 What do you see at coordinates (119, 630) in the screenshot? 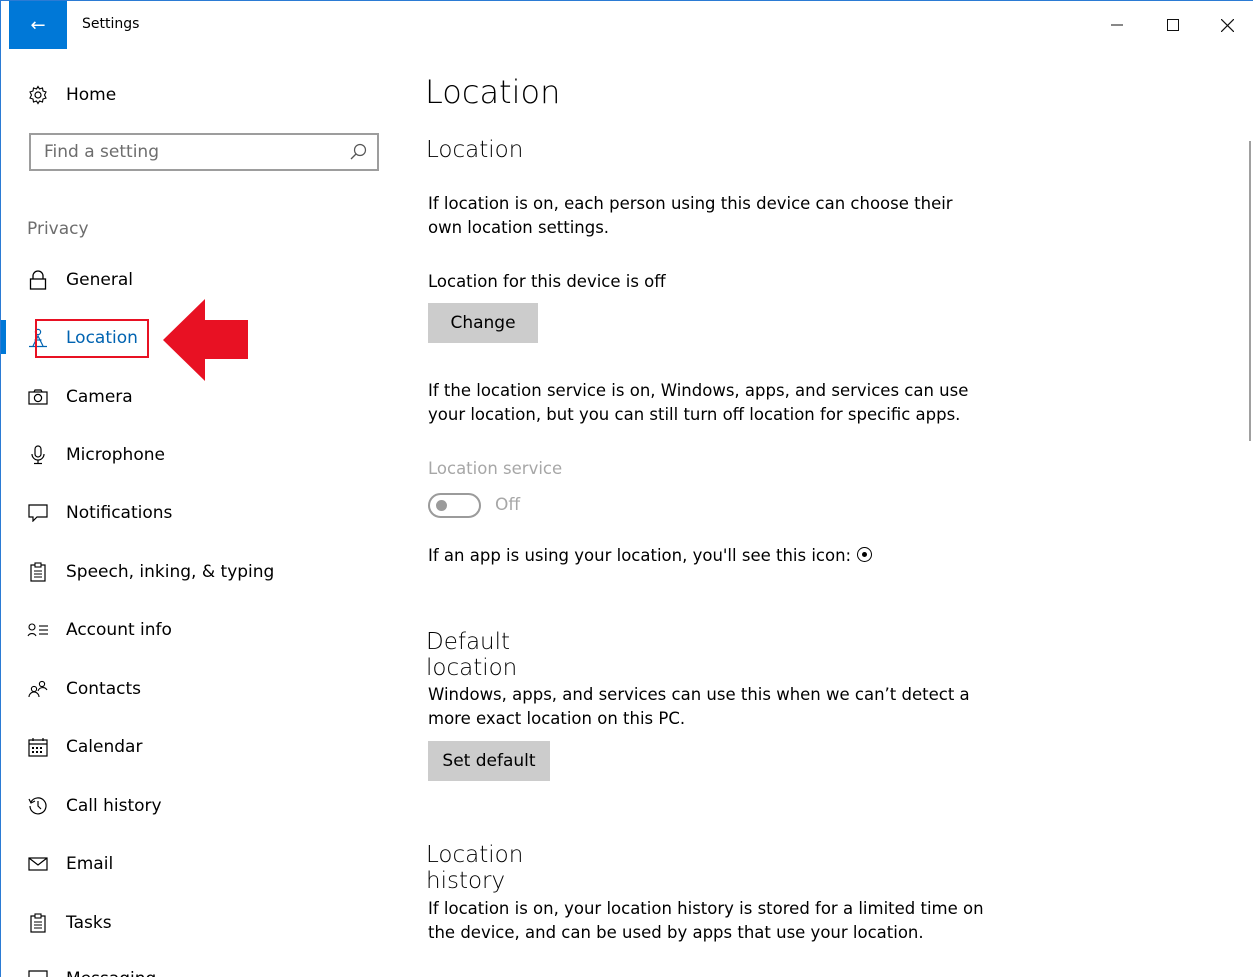
I see `sidebar-item-label: Account info` at bounding box center [119, 630].